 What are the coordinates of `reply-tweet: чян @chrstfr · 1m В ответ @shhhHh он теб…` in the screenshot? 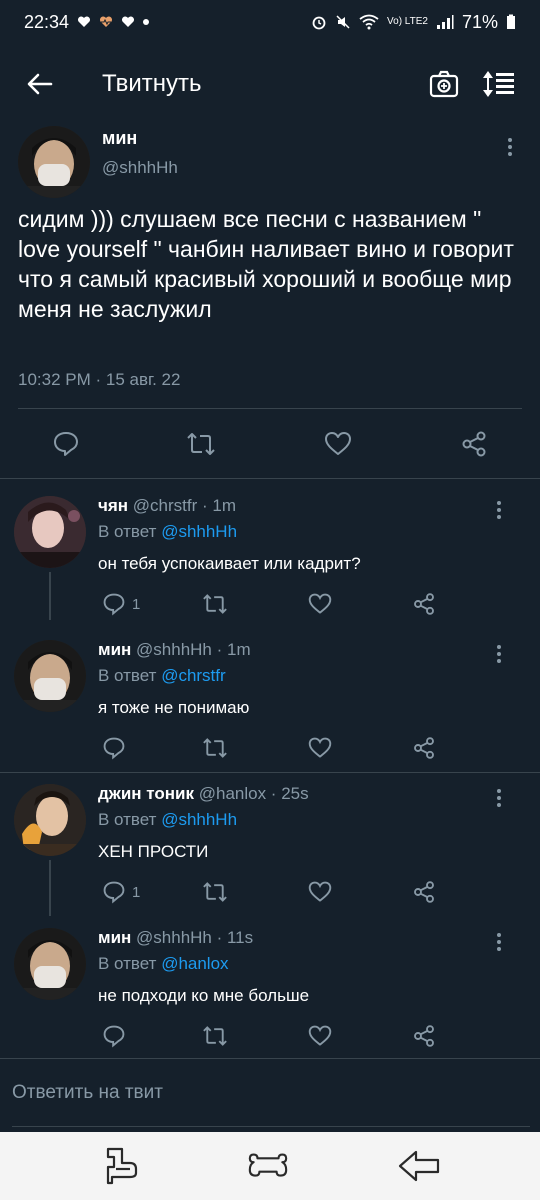 It's located at (270, 548).